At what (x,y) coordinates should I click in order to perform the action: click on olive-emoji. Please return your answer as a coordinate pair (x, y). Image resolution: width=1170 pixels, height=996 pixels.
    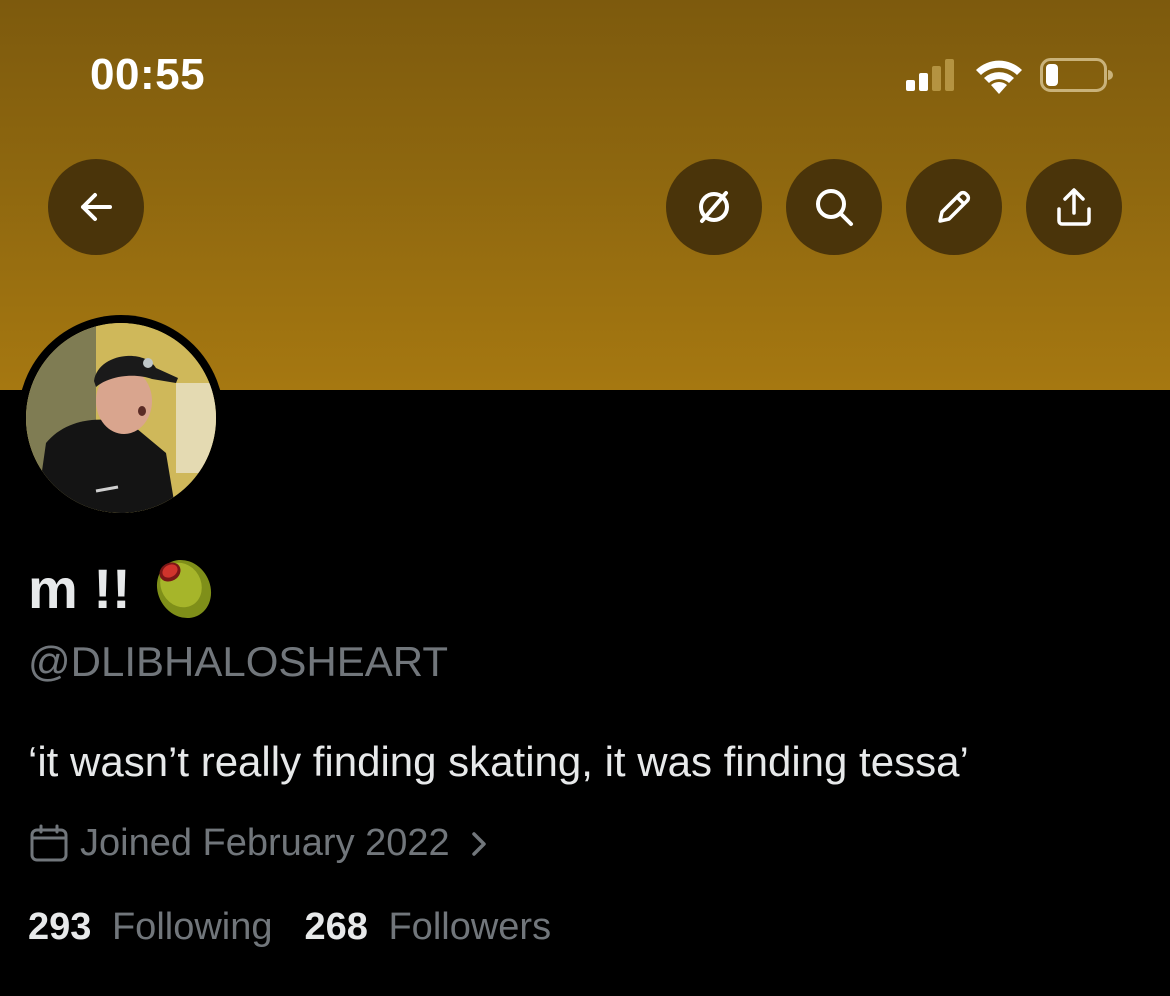
    Looking at the image, I should click on (183, 589).